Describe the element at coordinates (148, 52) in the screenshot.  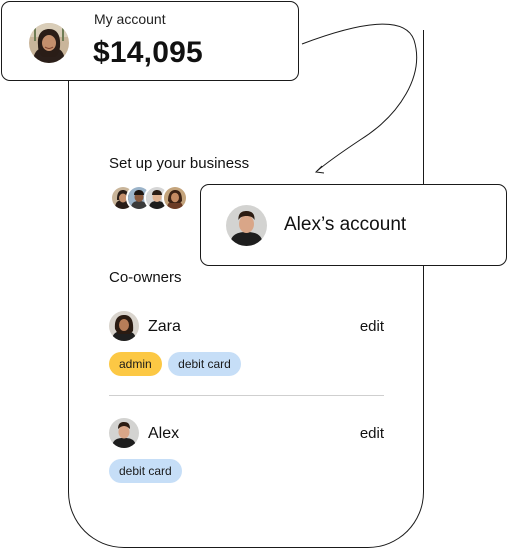
I see `account-balance: $14,095` at that location.